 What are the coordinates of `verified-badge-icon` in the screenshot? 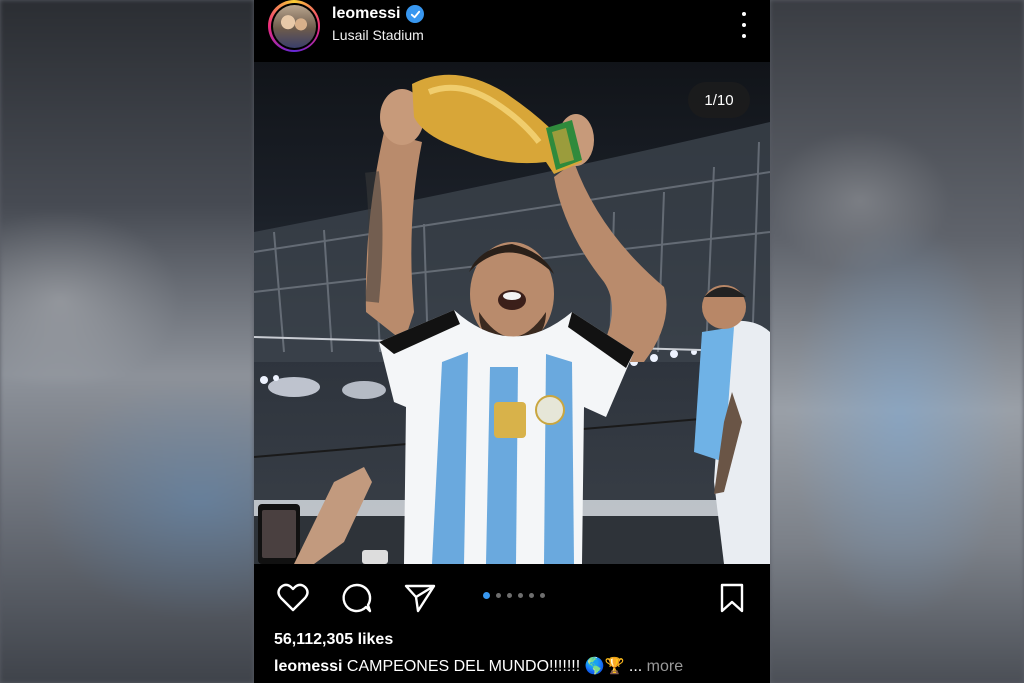 It's located at (415, 14).